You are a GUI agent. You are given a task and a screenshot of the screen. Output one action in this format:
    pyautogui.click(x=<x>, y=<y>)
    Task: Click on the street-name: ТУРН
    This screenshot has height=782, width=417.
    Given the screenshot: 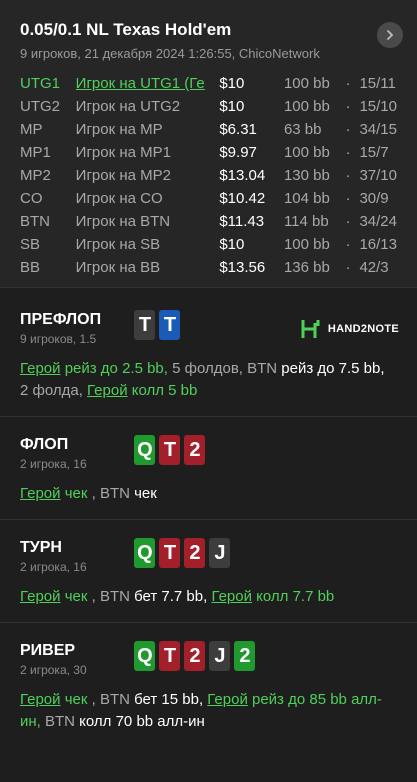 What is the action you would take?
    pyautogui.click(x=41, y=547)
    